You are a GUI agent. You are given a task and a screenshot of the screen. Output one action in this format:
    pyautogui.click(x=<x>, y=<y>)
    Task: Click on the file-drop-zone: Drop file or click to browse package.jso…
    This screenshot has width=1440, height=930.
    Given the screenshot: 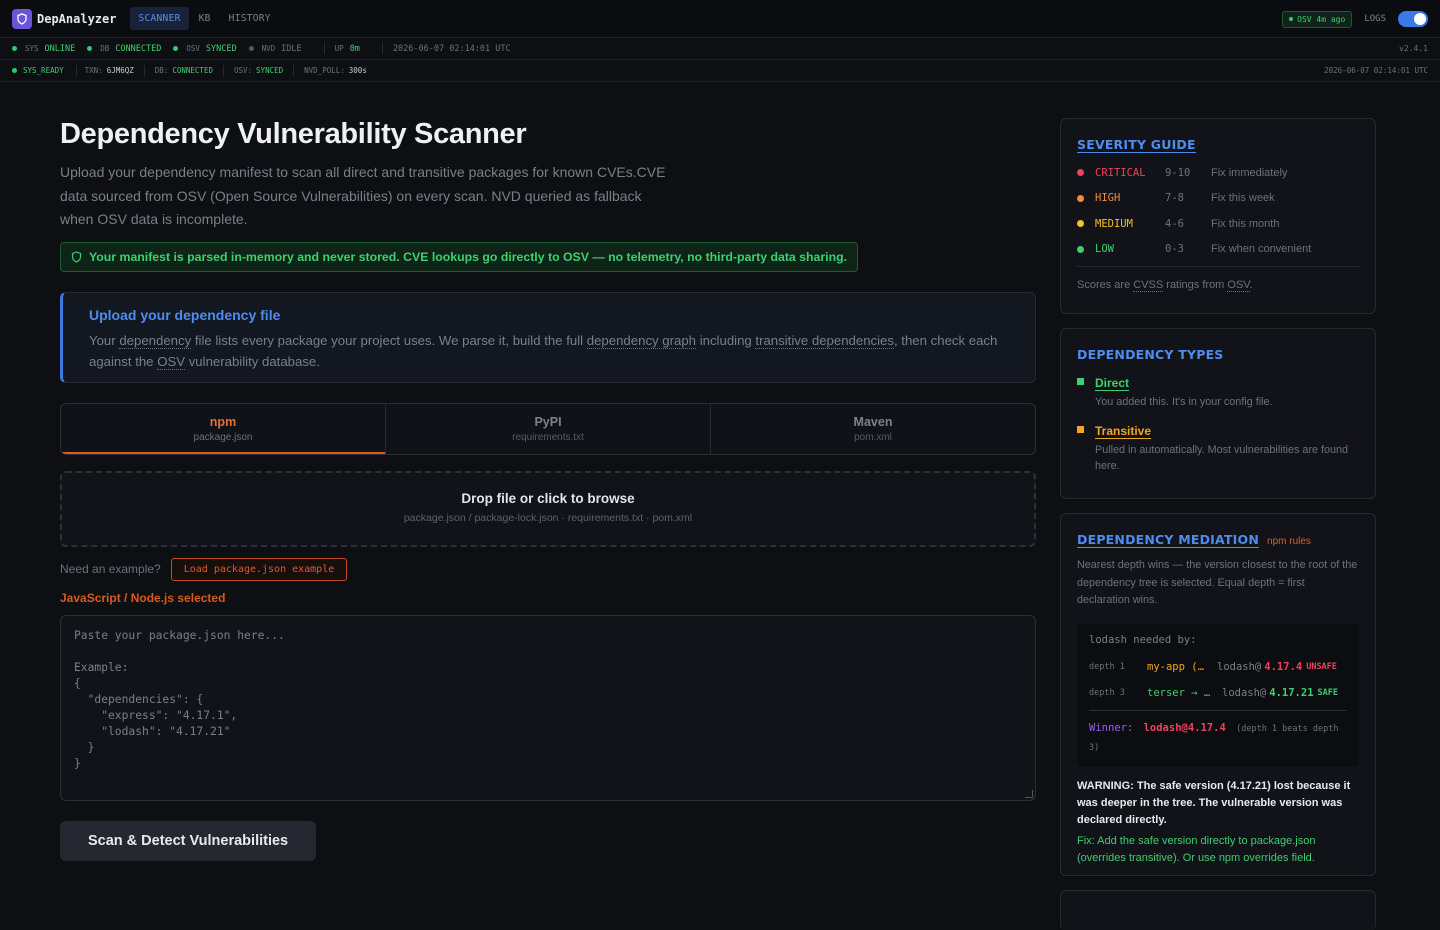 What is the action you would take?
    pyautogui.click(x=548, y=508)
    